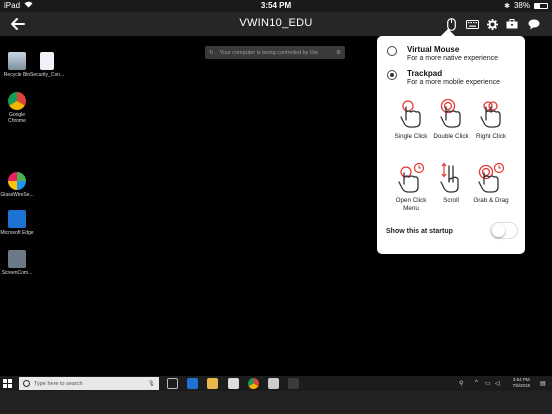  What do you see at coordinates (451, 200) in the screenshot?
I see `gesture-label: Scroll` at bounding box center [451, 200].